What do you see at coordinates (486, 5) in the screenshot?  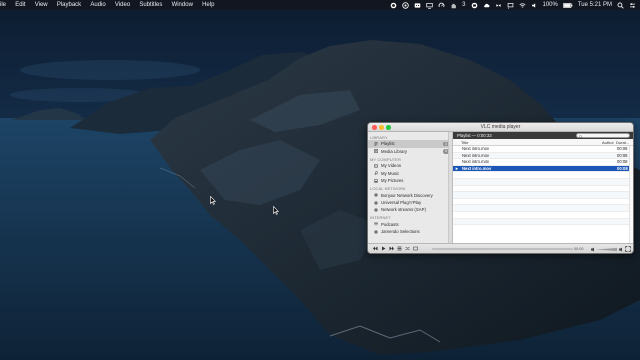 I see `cloud-icon` at bounding box center [486, 5].